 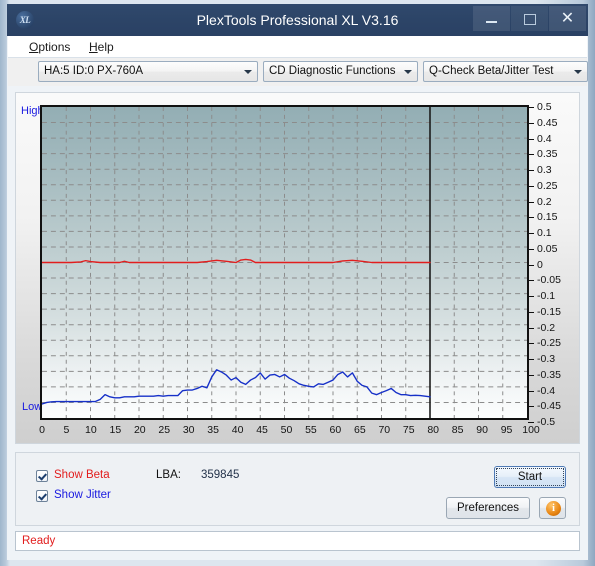 What do you see at coordinates (66, 430) in the screenshot?
I see `x-tick-label: 5` at bounding box center [66, 430].